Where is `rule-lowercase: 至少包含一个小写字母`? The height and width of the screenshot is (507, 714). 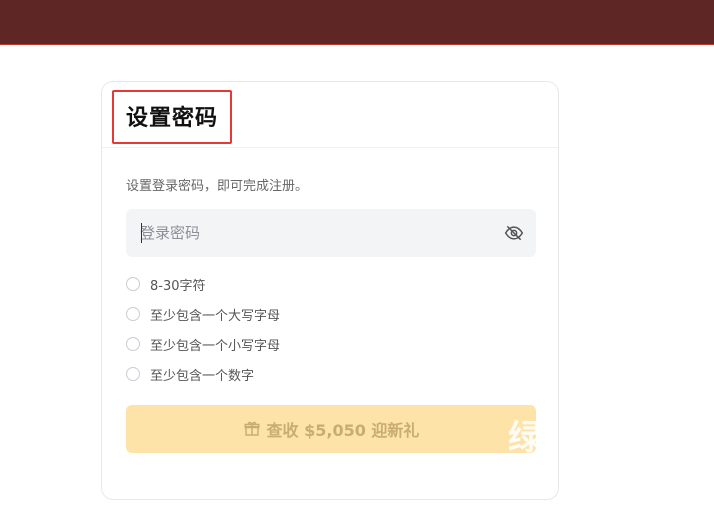 rule-lowercase: 至少包含一个小写字母 is located at coordinates (203, 344).